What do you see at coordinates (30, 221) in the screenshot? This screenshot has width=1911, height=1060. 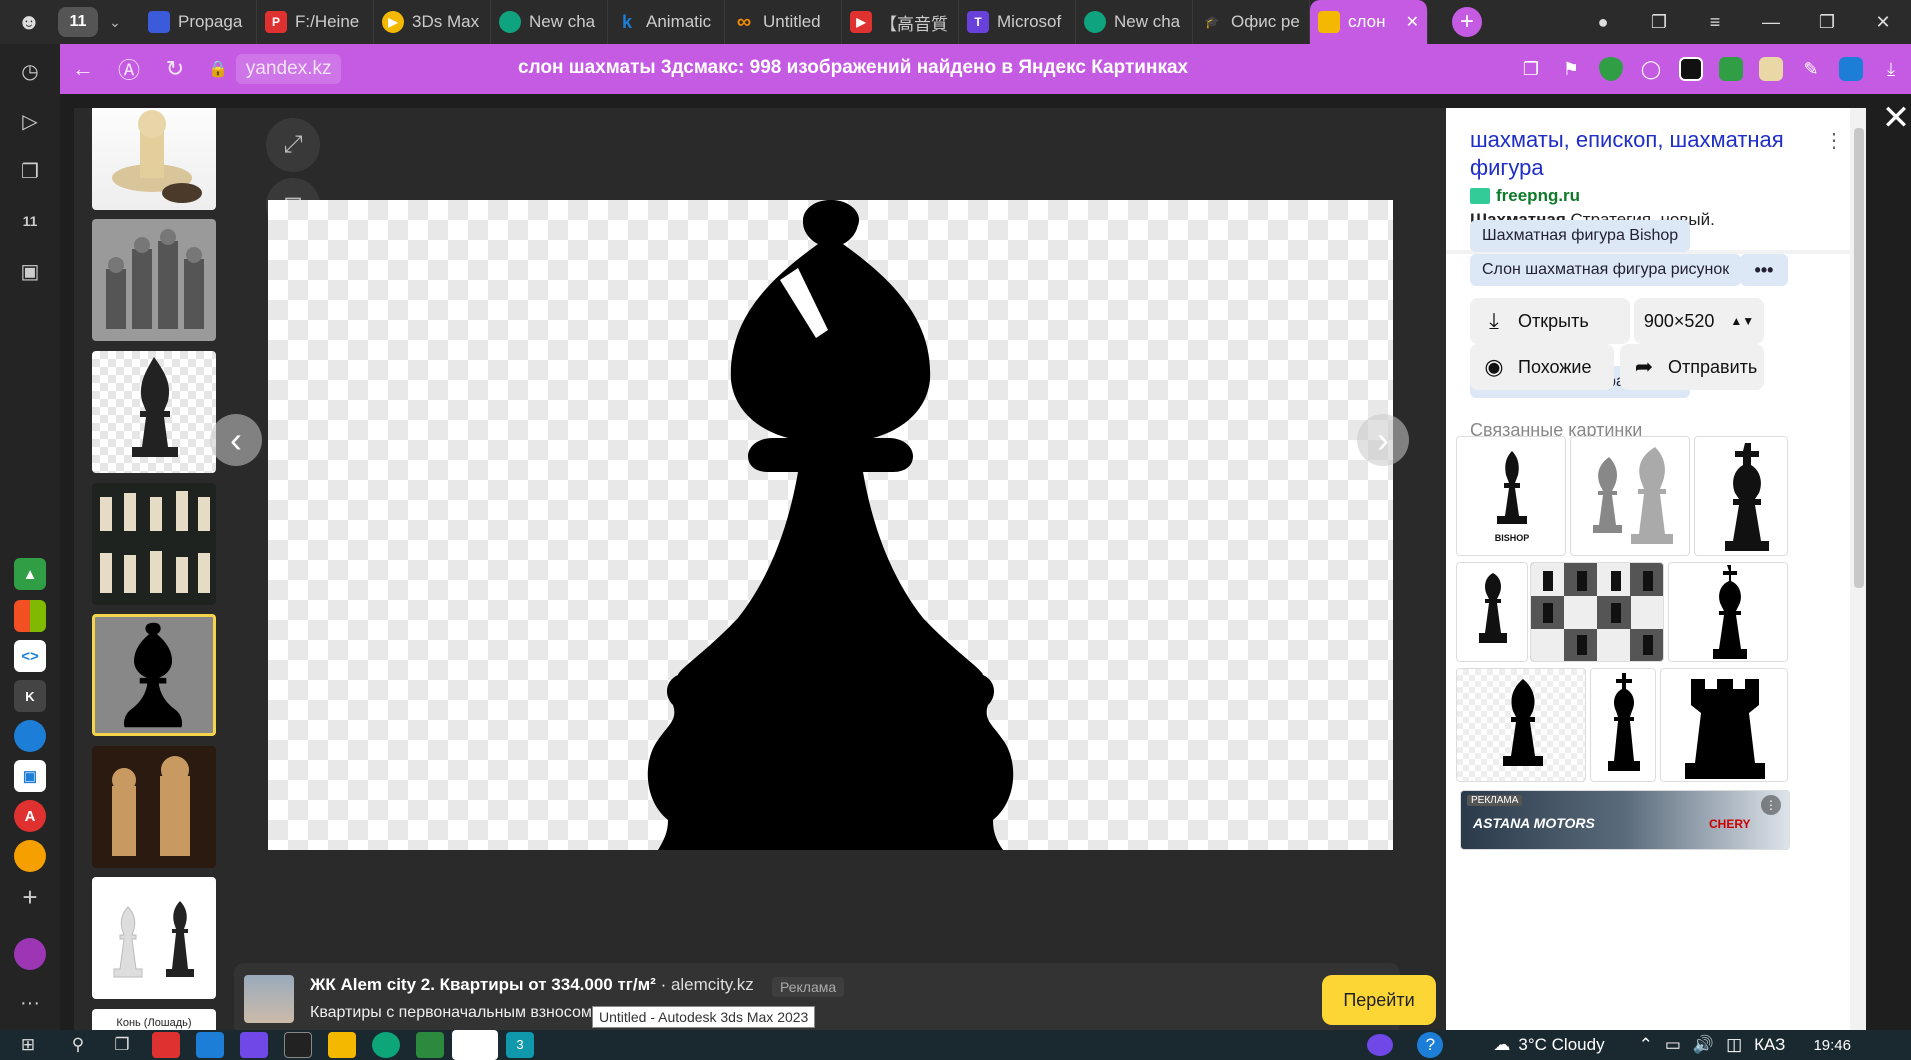 I see `tab-count-icon: 11` at bounding box center [30, 221].